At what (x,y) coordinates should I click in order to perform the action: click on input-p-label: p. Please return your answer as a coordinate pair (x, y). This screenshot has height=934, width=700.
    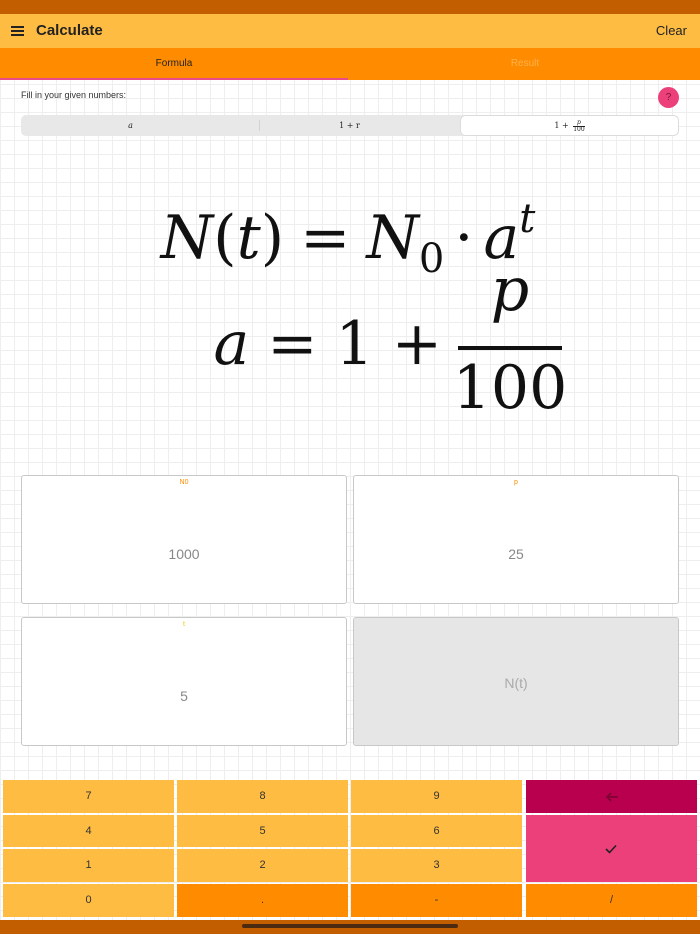
    Looking at the image, I should click on (516, 482).